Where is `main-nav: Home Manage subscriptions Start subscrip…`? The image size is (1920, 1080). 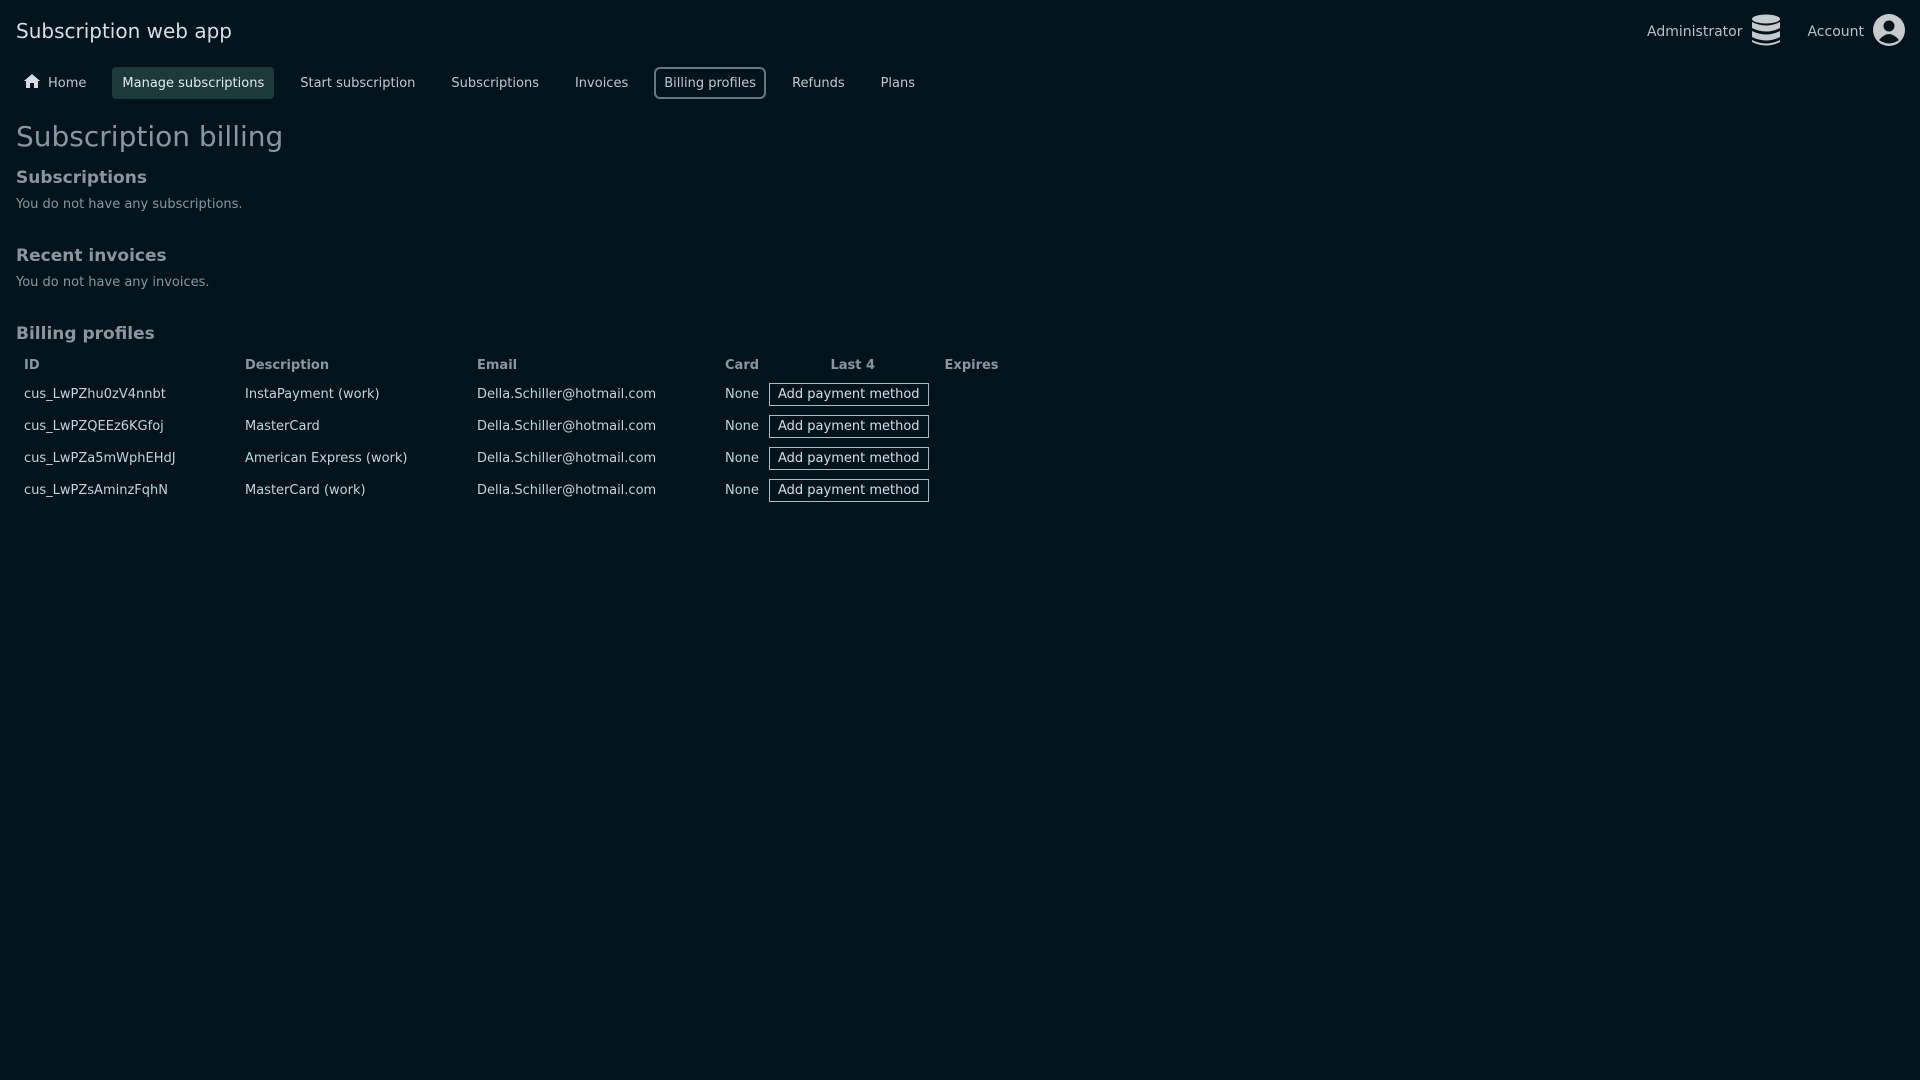
main-nav: Home Manage subscriptions Start subscrip… is located at coordinates (478, 83).